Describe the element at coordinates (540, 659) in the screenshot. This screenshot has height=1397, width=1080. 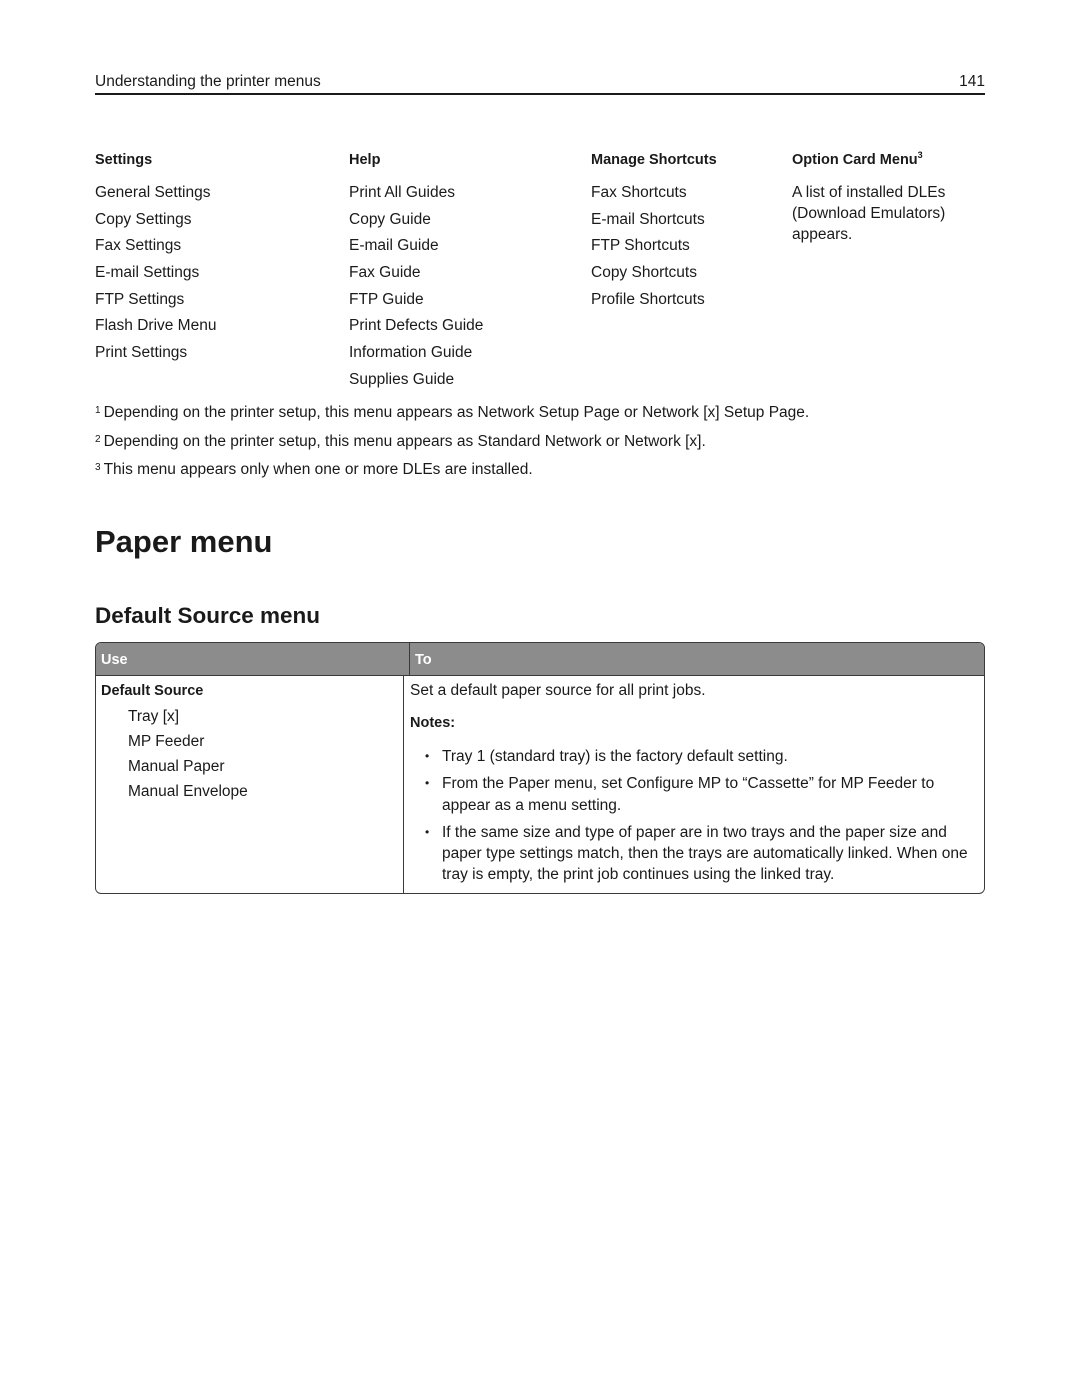
I see `table-header: Use To` at that location.